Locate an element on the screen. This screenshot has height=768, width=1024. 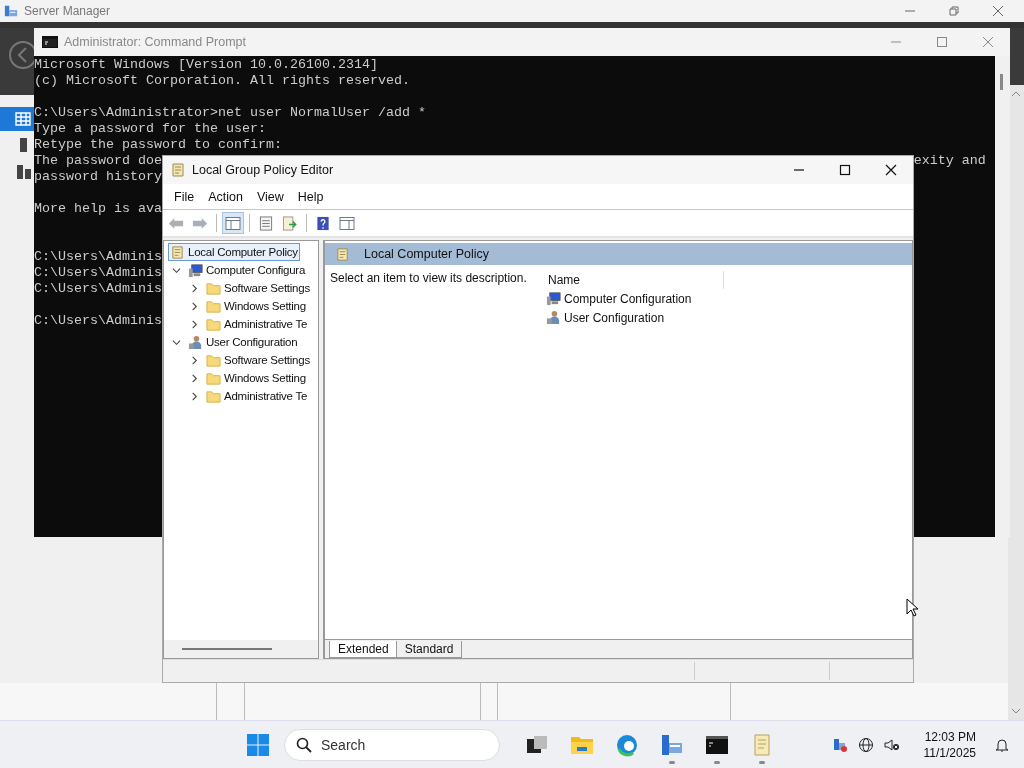
menu-item: Action is located at coordinates (225, 196).